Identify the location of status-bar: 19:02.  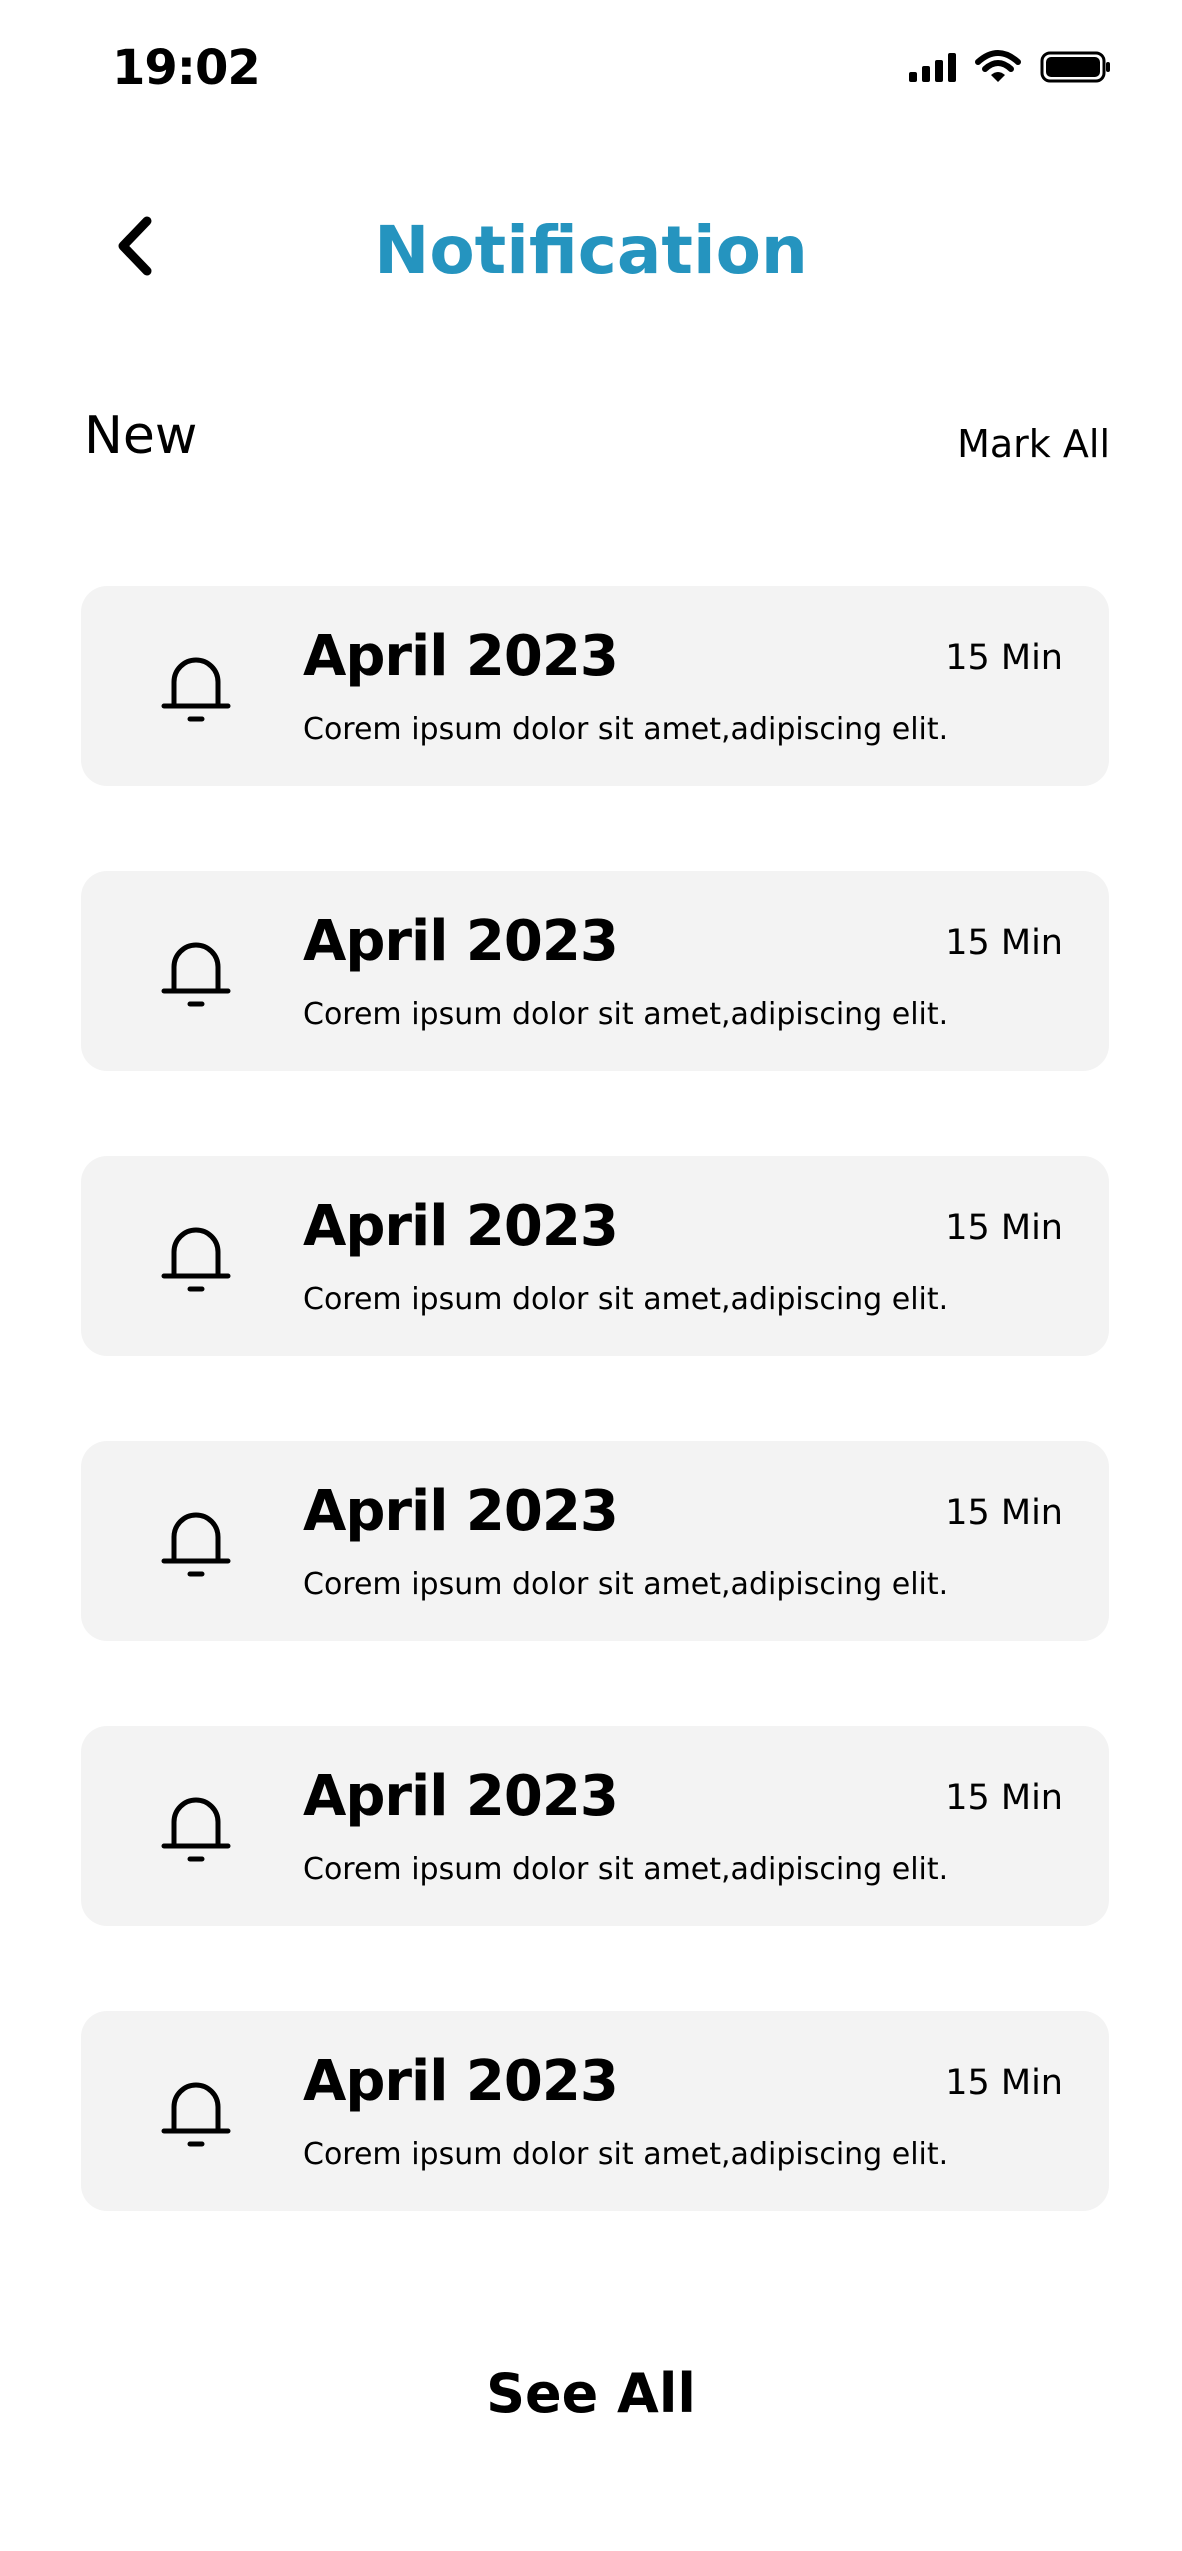
(591, 70).